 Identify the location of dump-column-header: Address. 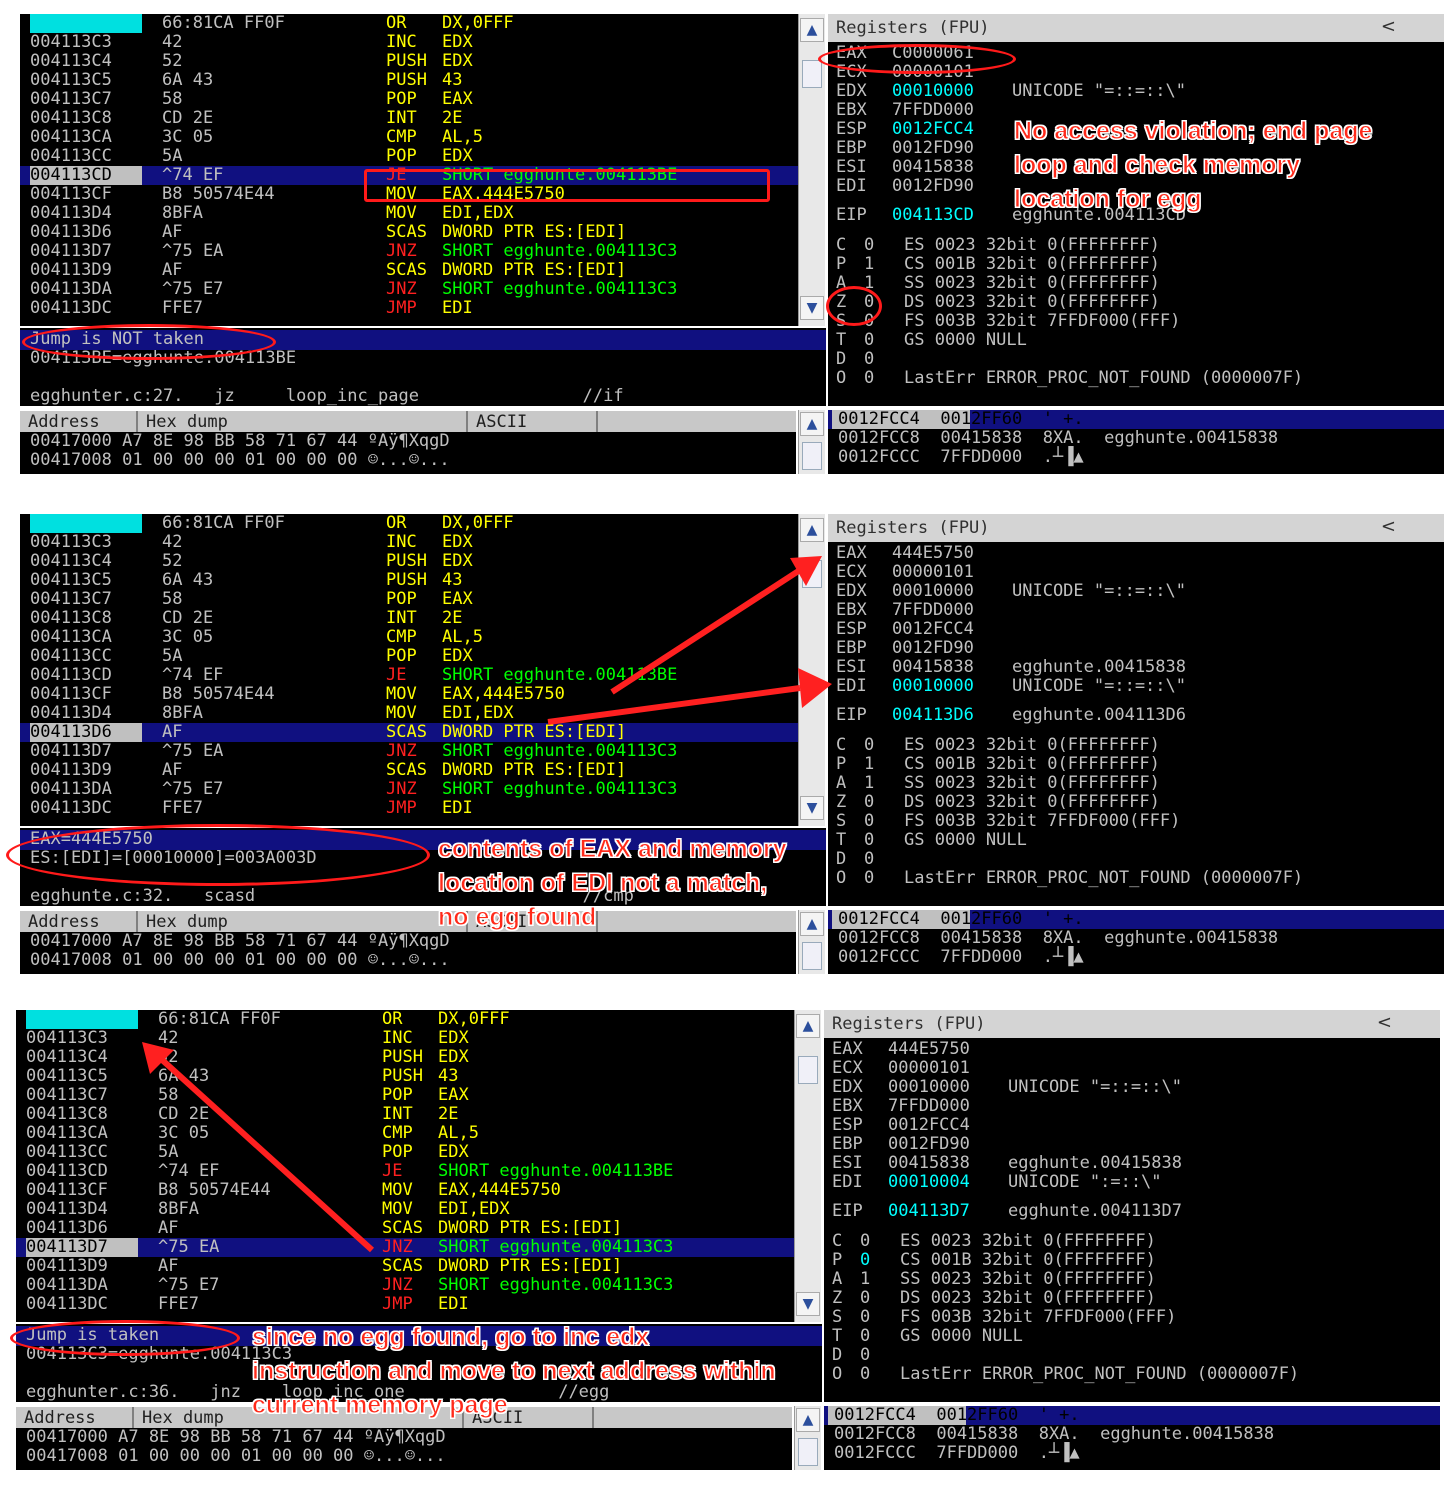
(79, 922).